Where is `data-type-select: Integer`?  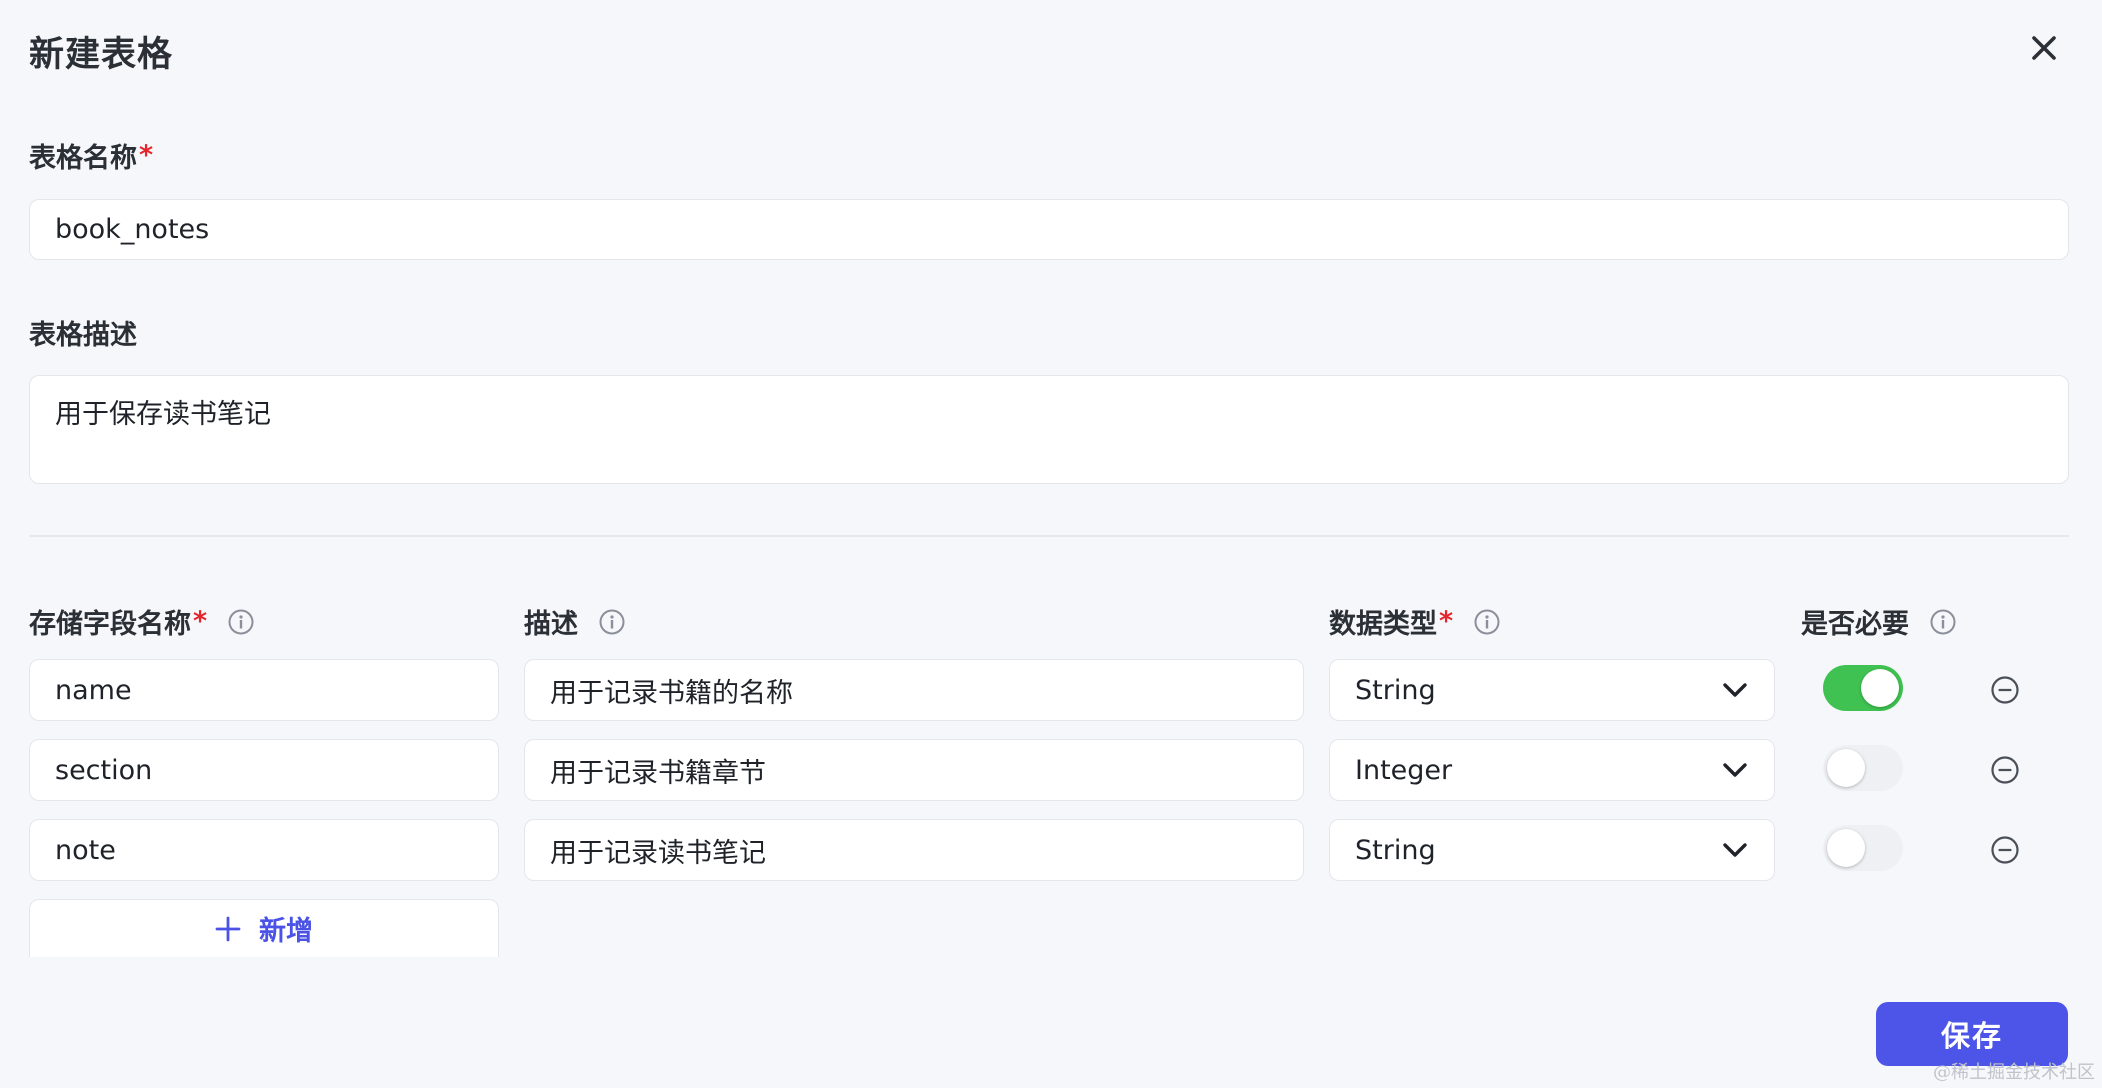
data-type-select: Integer is located at coordinates (1552, 770).